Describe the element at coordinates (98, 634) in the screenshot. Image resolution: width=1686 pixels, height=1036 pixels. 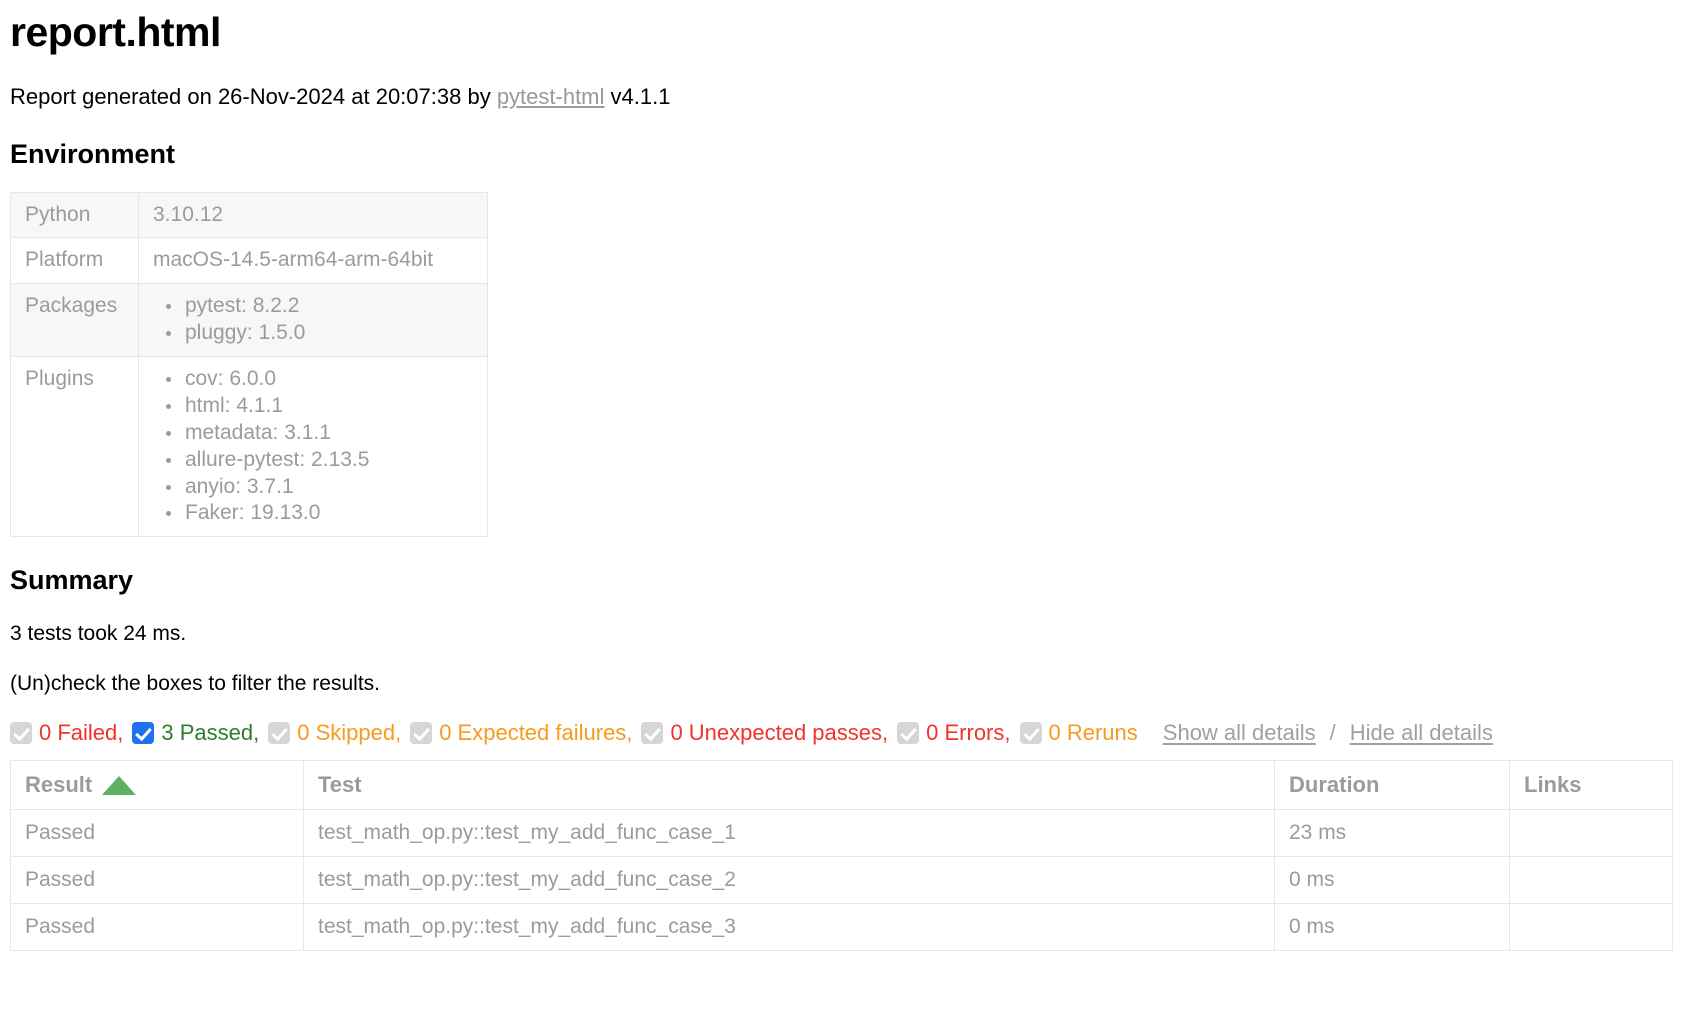
I see `tests-duration-line: 3 tests took 24 ms.` at that location.